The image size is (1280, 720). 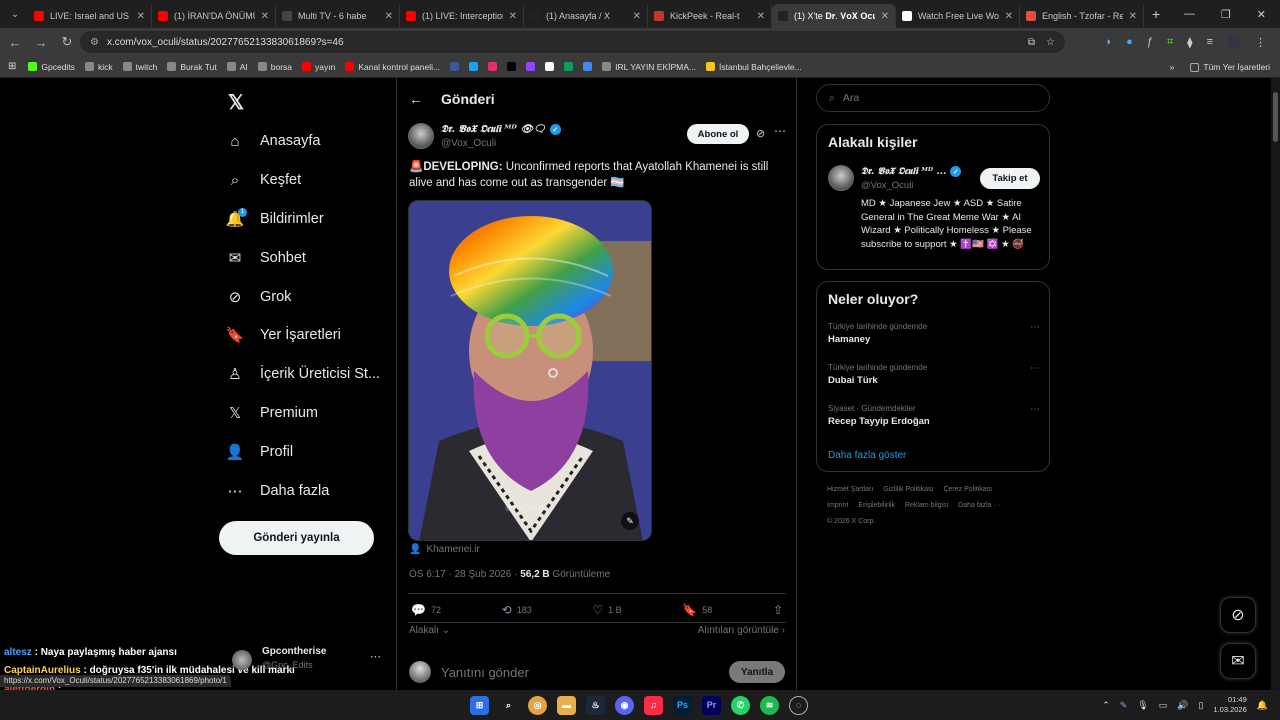 I want to click on sort-dropdown: Alakalı ⌄, so click(x=429, y=630).